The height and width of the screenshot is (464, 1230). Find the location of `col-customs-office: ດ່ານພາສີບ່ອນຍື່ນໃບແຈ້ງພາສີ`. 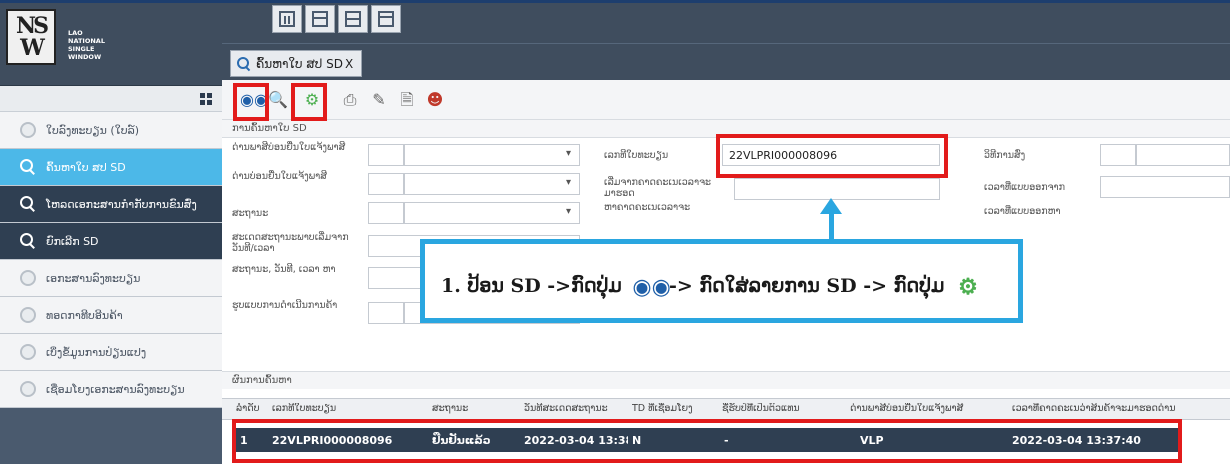

col-customs-office: ດ່ານພາສີບ່ອນຍື່ນໃບແຈ້ງພາສີ is located at coordinates (928, 408).